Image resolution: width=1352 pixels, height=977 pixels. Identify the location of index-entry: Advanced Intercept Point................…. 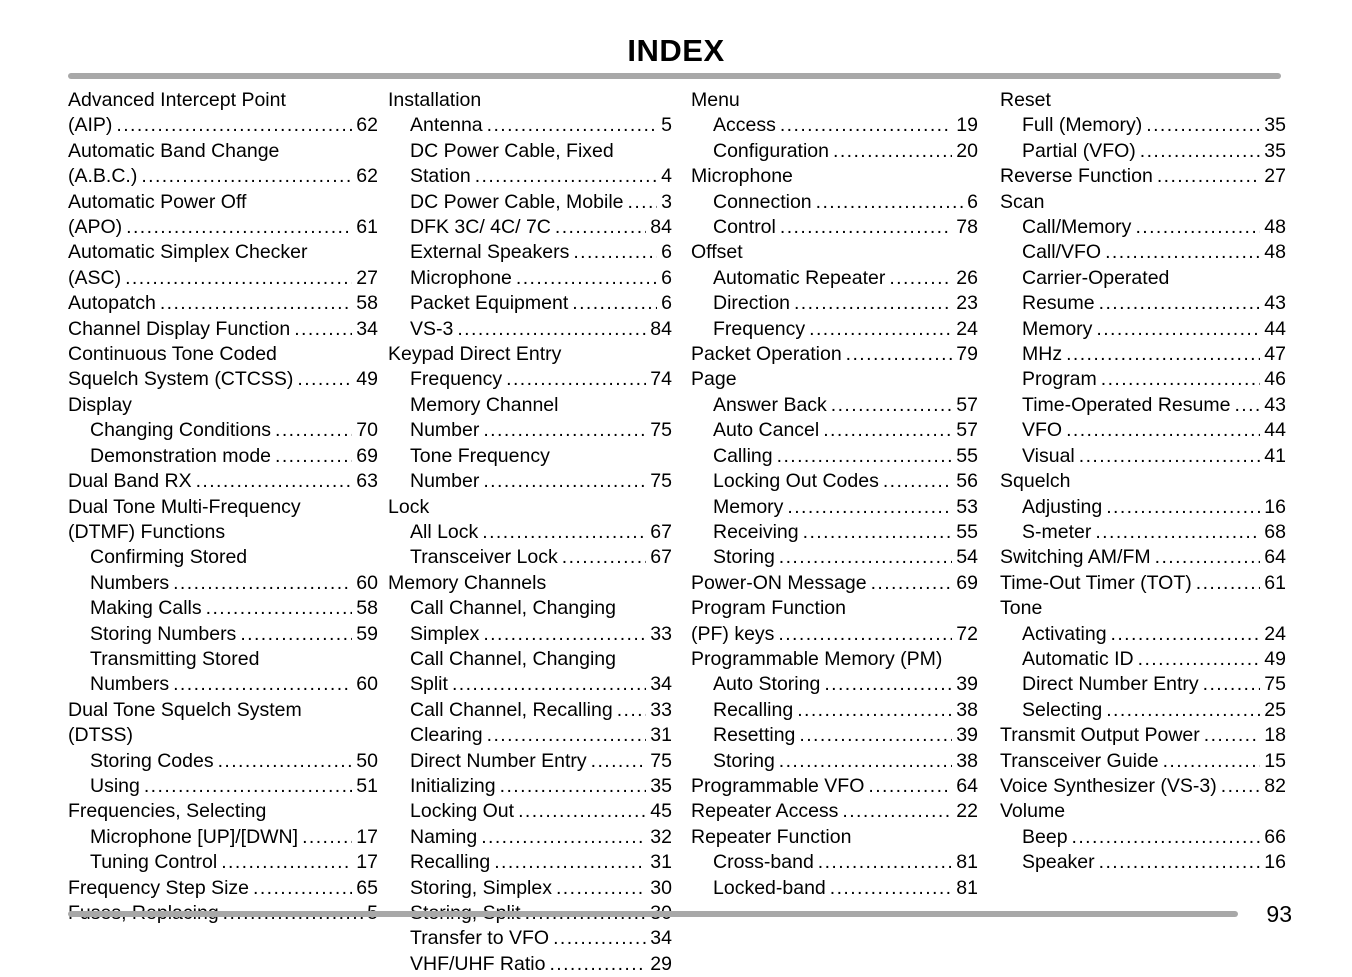
(223, 100).